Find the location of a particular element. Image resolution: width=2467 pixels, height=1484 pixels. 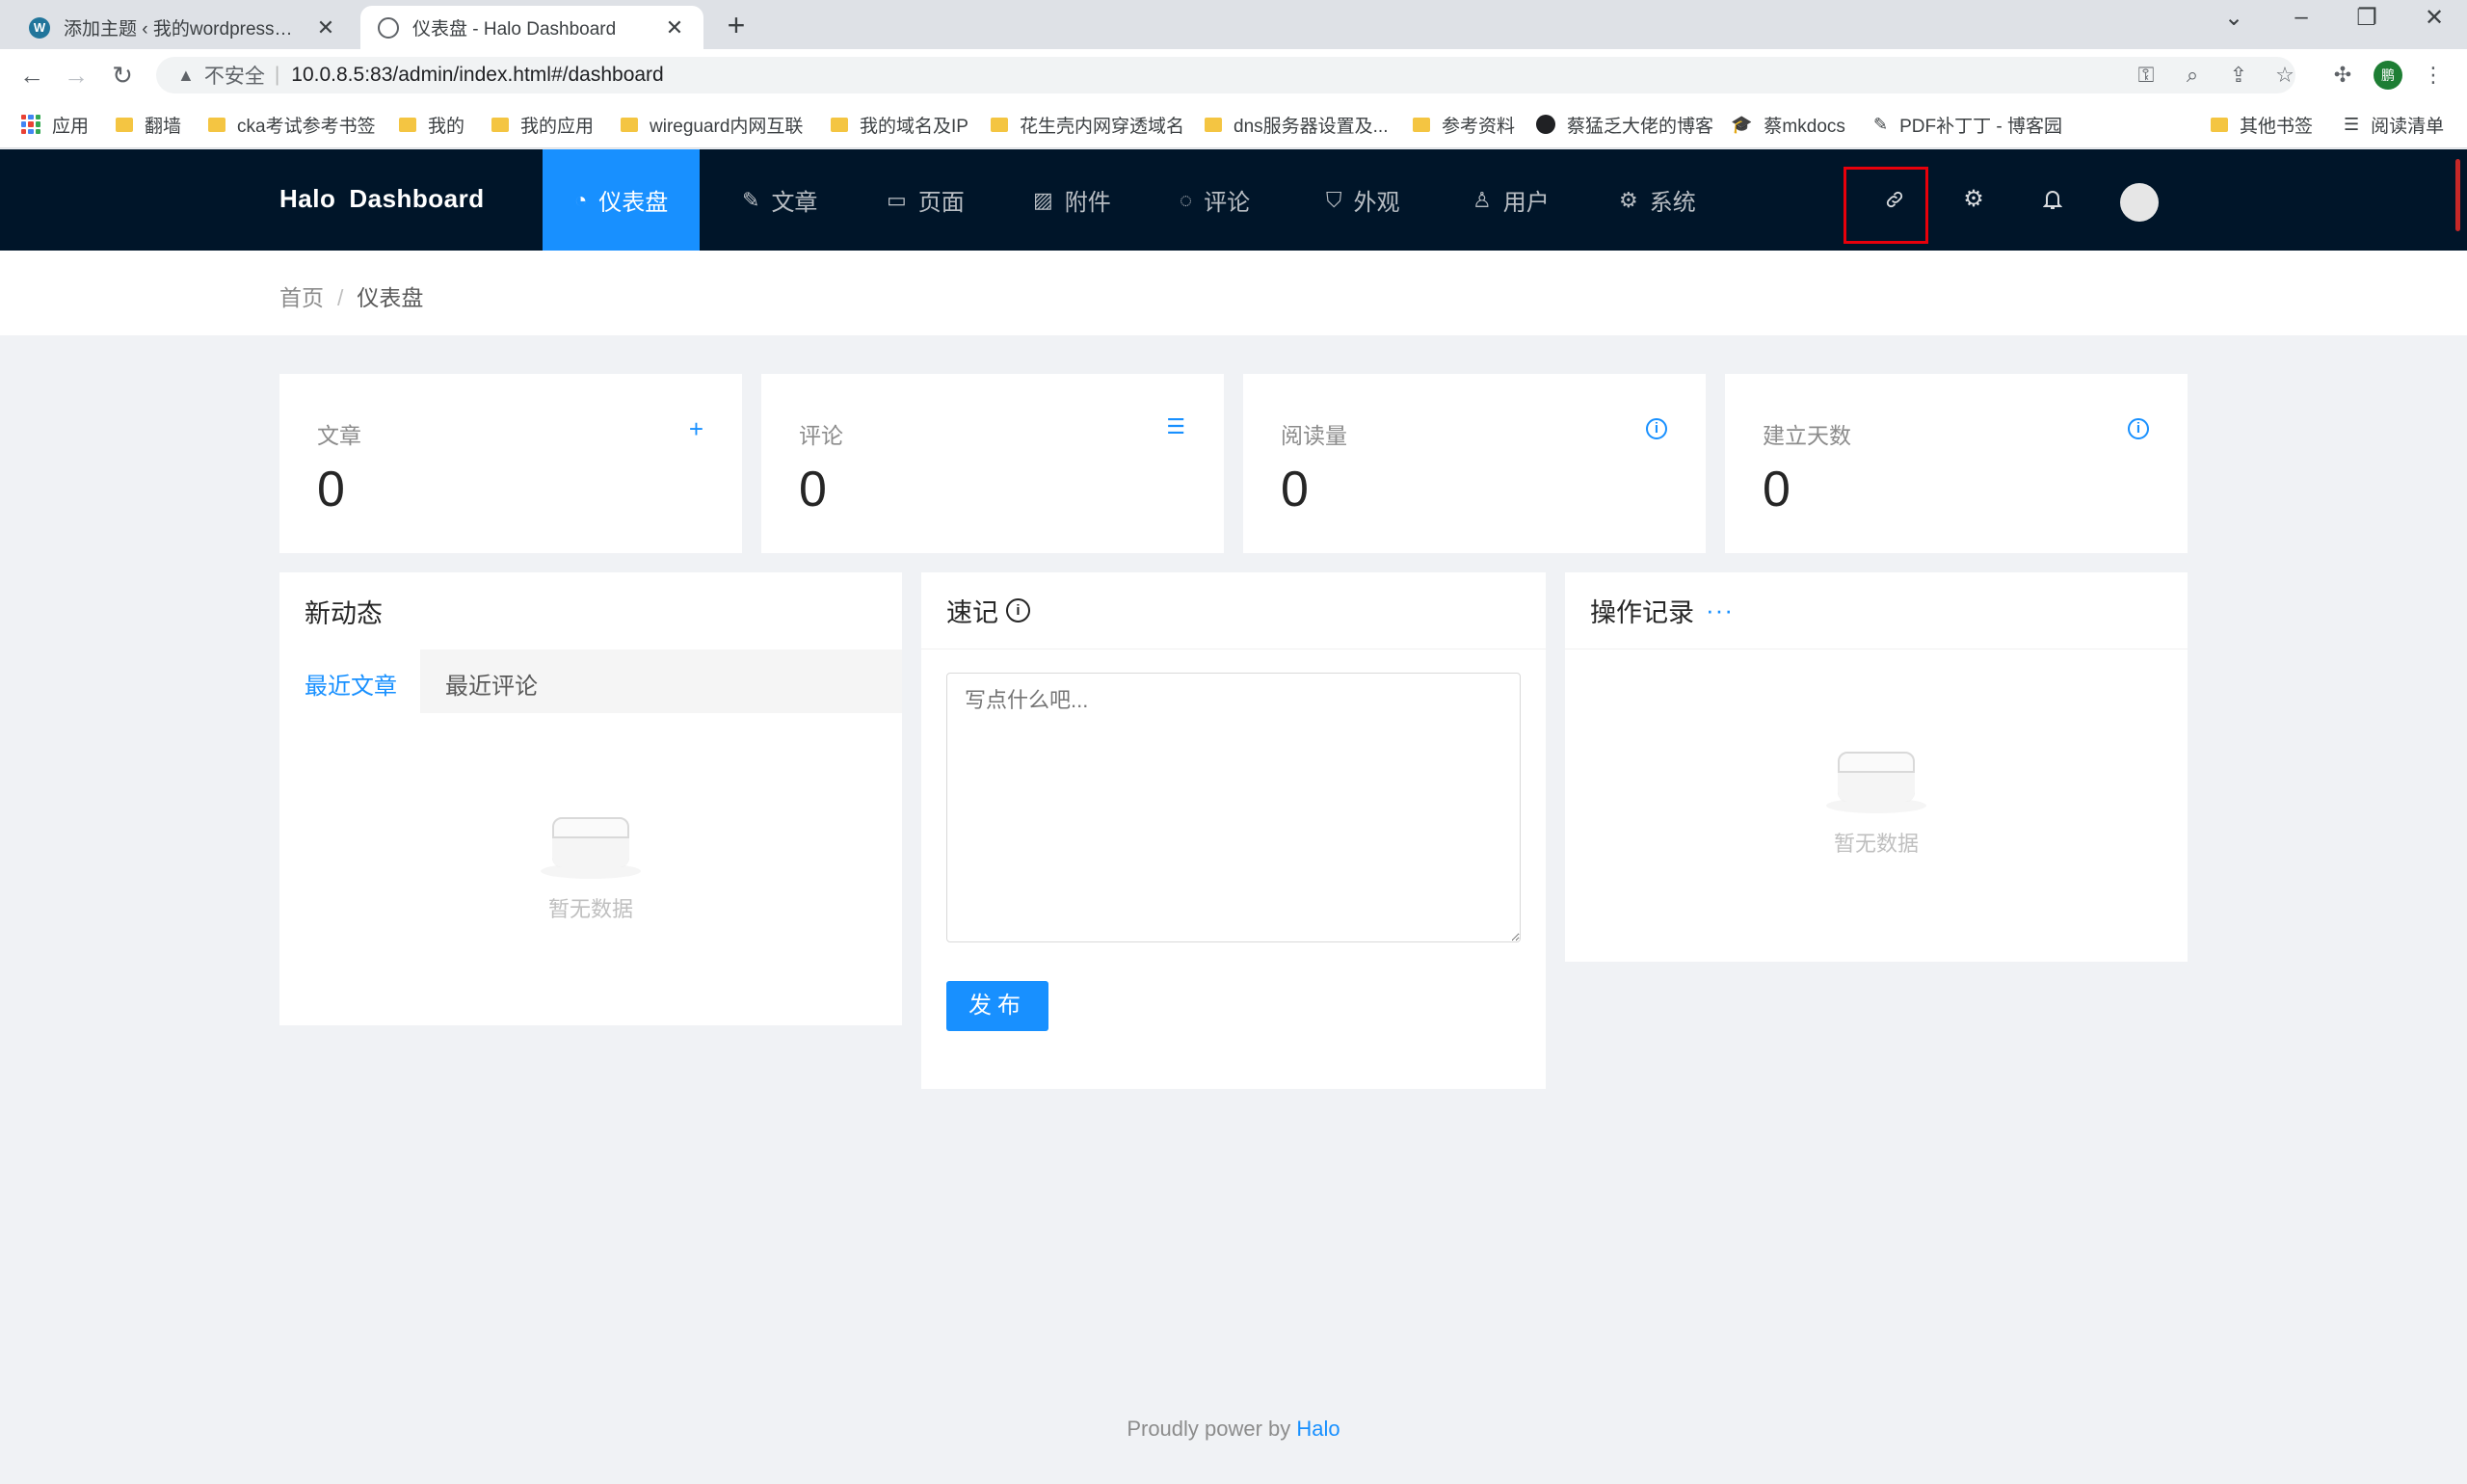

bookmark-label: 蔡猛乏大佬的博客 is located at coordinates (1640, 126).